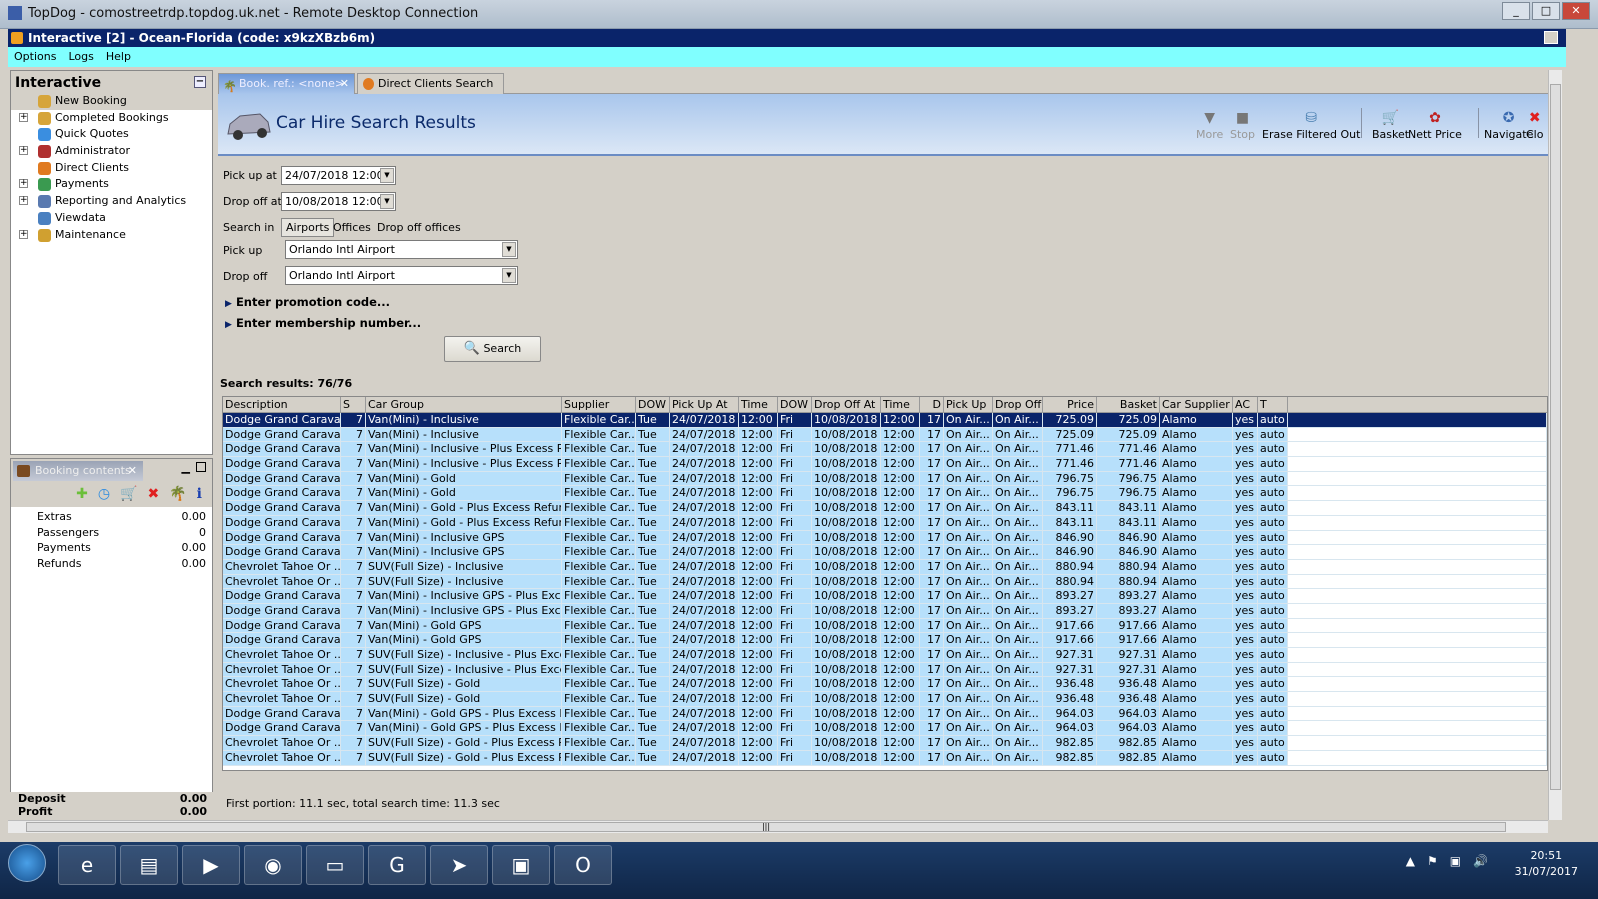 This screenshot has width=1598, height=899. Describe the element at coordinates (335, 865) in the screenshot. I see `taskbar-sticky-notes-icon: ▭` at that location.